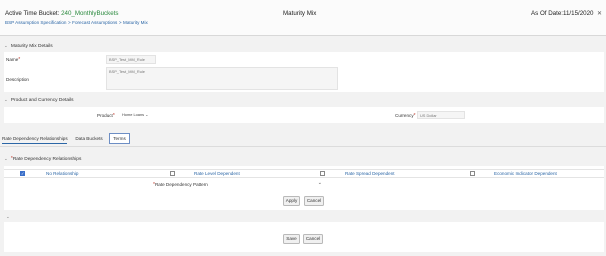 This screenshot has width=606, height=256. What do you see at coordinates (291, 201) in the screenshot?
I see `apply-button: Apply` at bounding box center [291, 201].